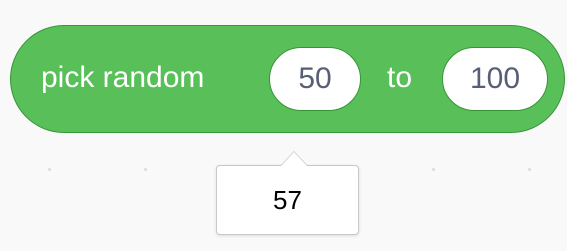  I want to click on result-tooltip: 57, so click(287, 200).